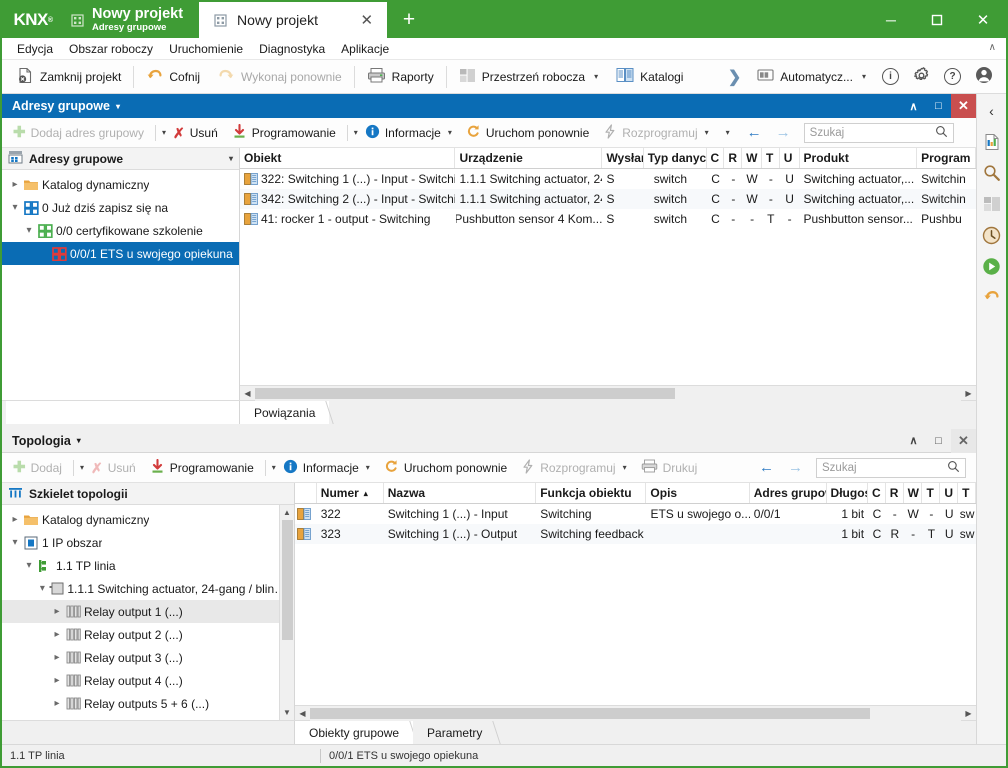  I want to click on user-account-button, so click(984, 76).